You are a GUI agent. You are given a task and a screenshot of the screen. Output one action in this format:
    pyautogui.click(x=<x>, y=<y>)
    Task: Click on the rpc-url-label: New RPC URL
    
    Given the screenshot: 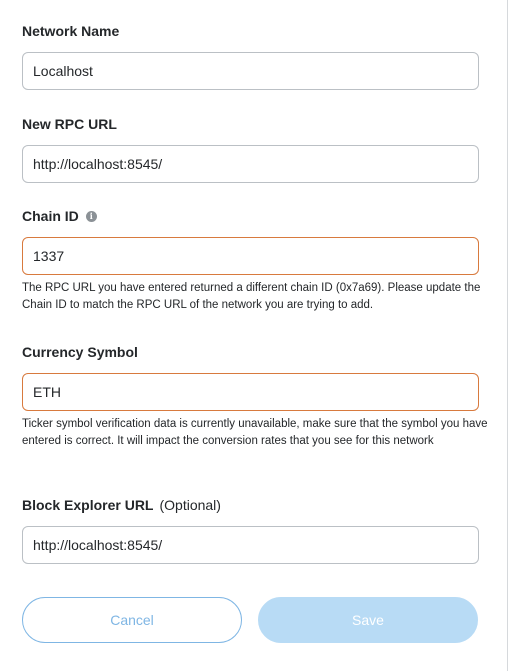 What is the action you would take?
    pyautogui.click(x=69, y=124)
    